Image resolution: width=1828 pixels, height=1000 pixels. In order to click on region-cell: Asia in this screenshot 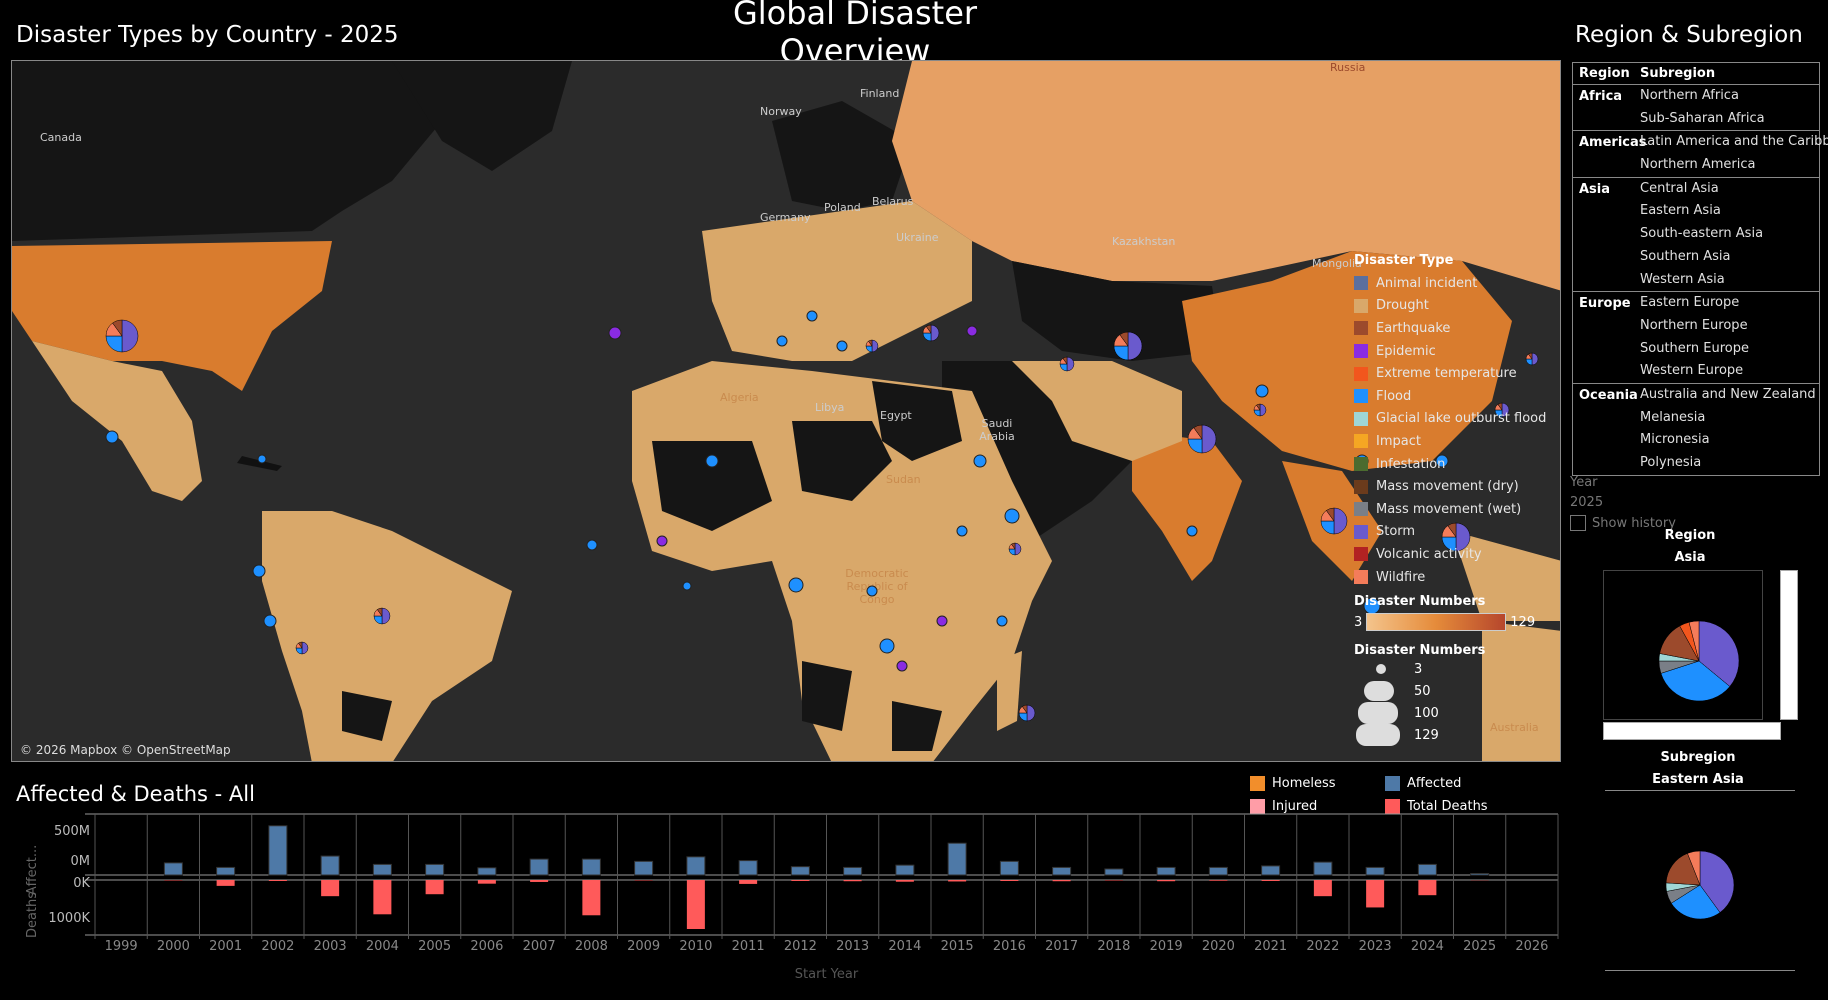, I will do `click(1606, 234)`.